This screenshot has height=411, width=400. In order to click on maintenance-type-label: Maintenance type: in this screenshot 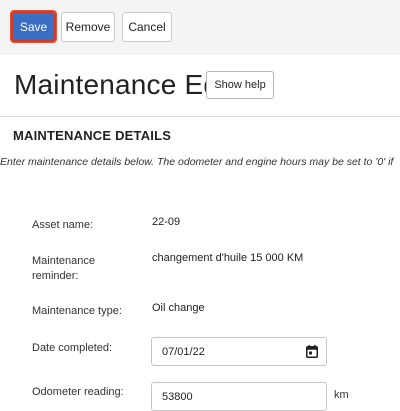, I will do `click(77, 311)`.